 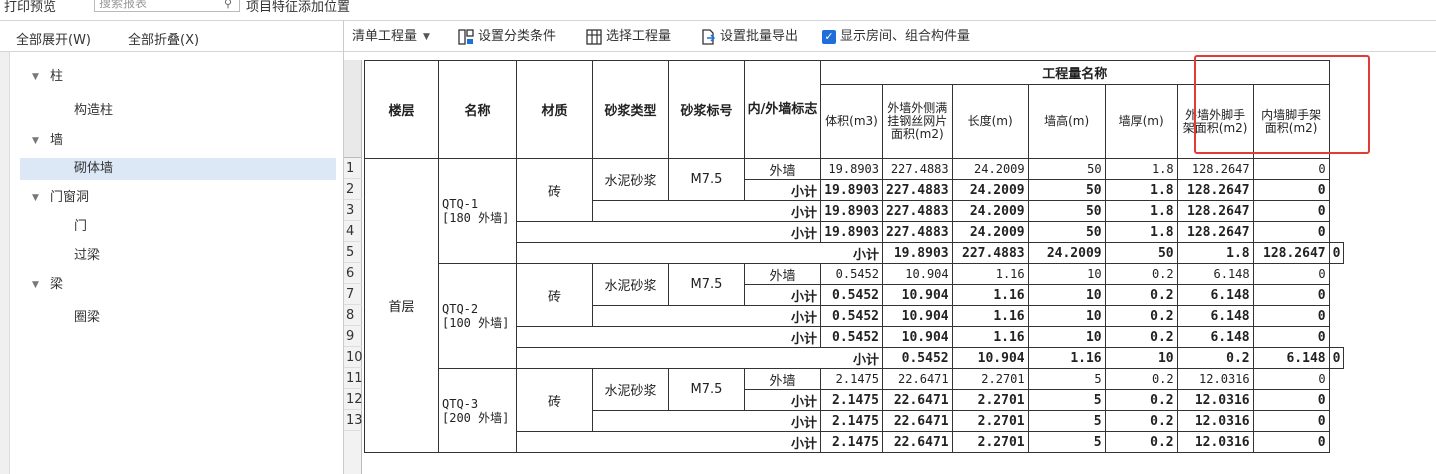 What do you see at coordinates (178, 256) in the screenshot?
I see `tree-node-lintel: 过梁` at bounding box center [178, 256].